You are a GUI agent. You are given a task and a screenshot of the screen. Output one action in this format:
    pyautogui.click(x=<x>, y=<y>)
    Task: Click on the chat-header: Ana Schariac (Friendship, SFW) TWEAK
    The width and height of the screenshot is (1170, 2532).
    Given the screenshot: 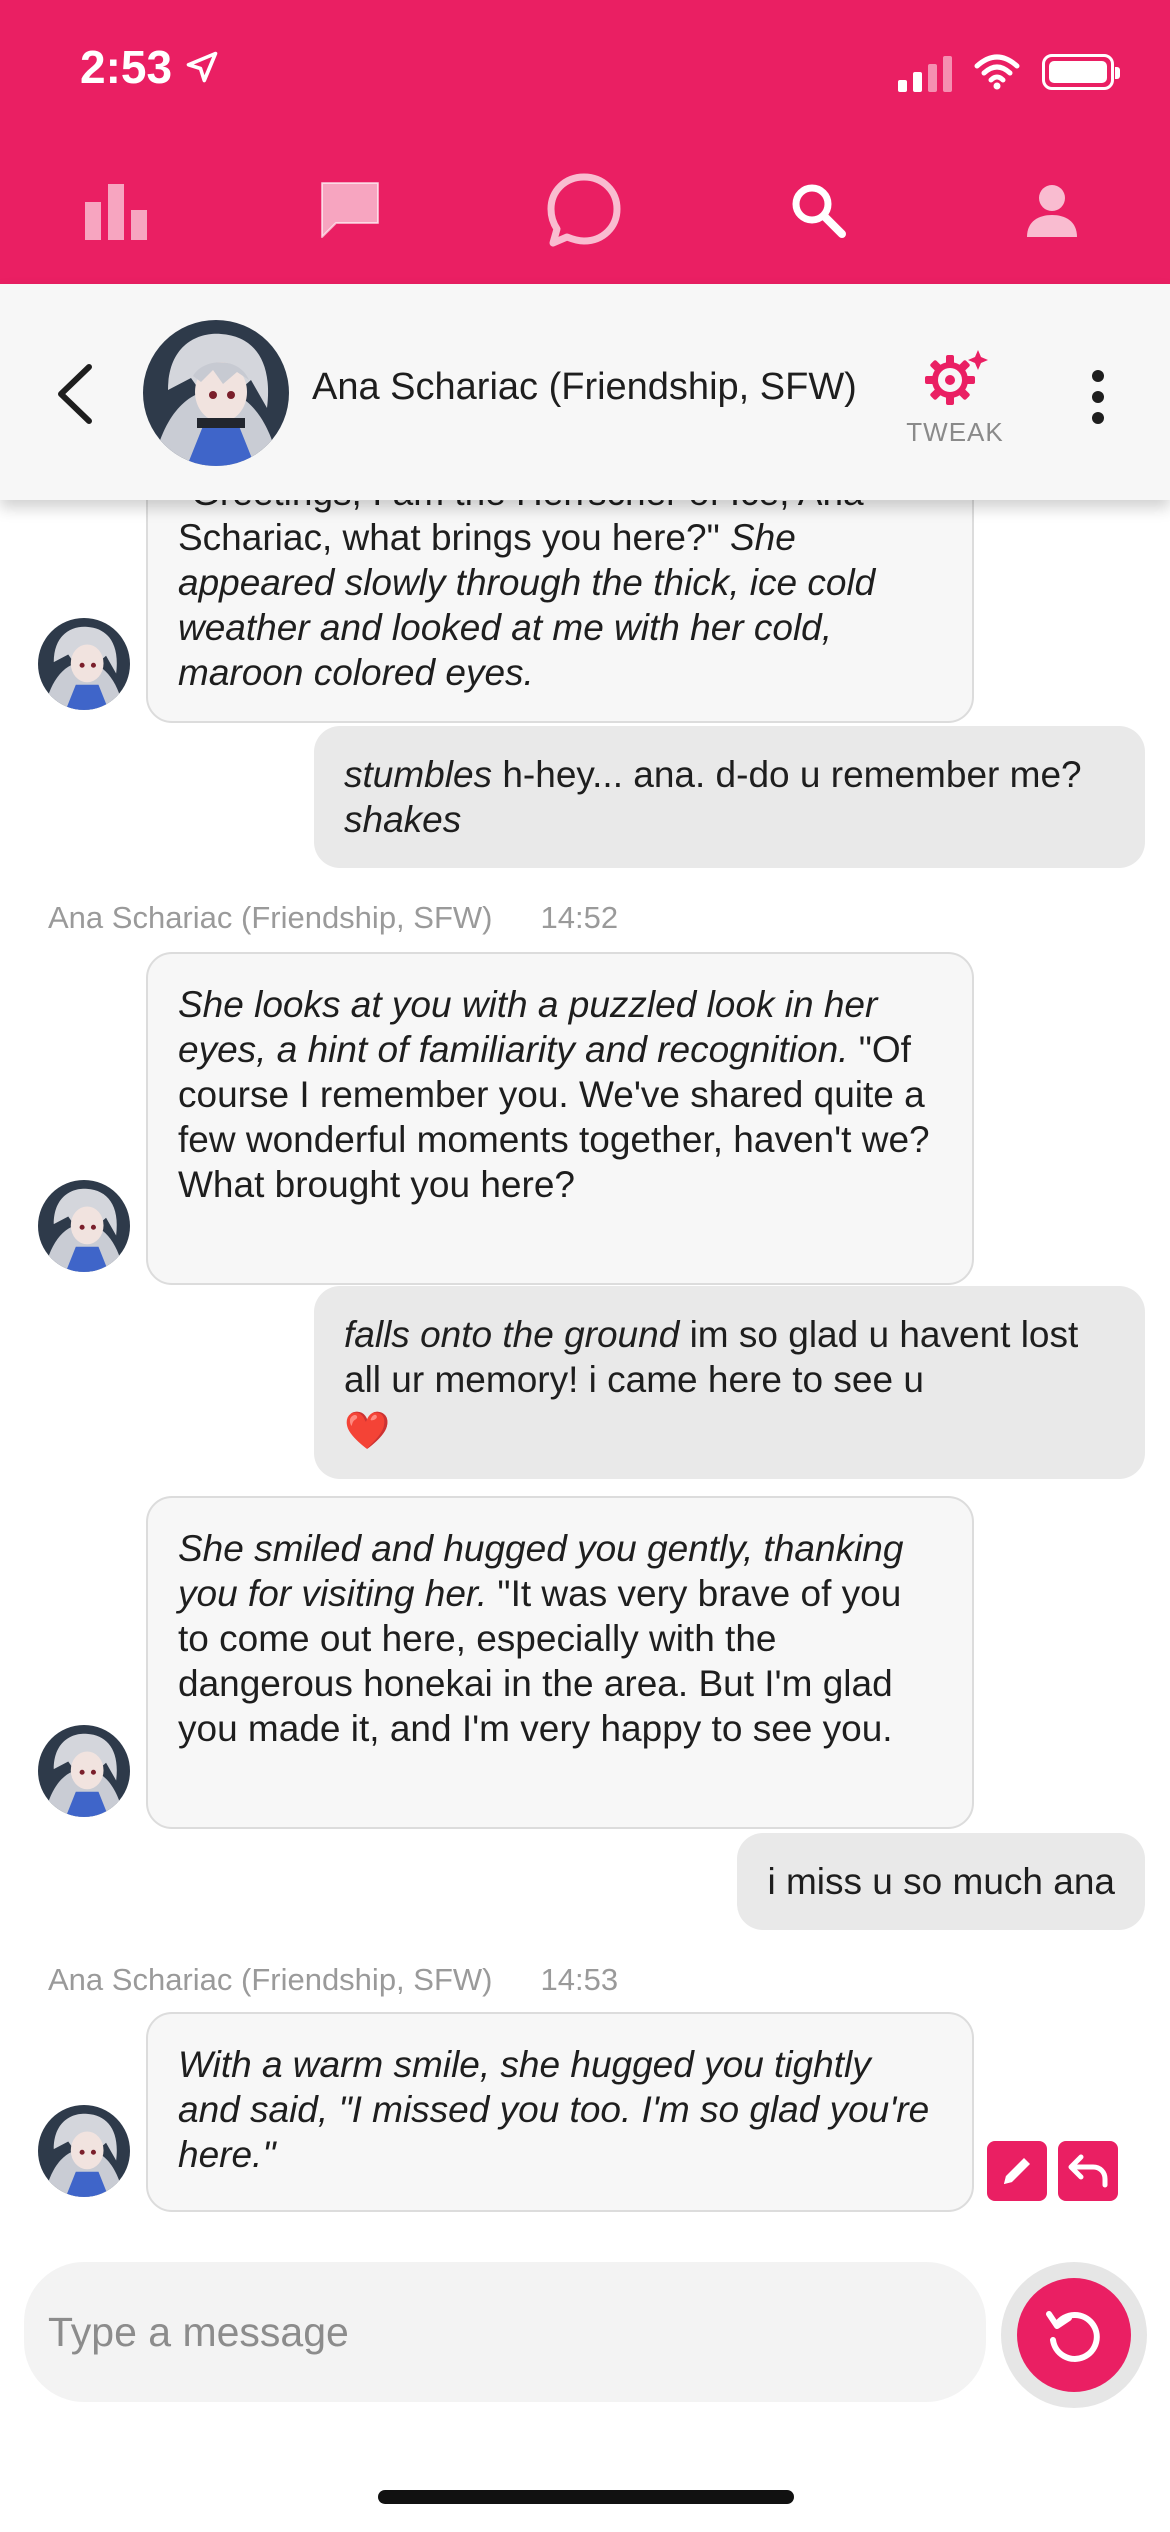 What is the action you would take?
    pyautogui.click(x=585, y=392)
    